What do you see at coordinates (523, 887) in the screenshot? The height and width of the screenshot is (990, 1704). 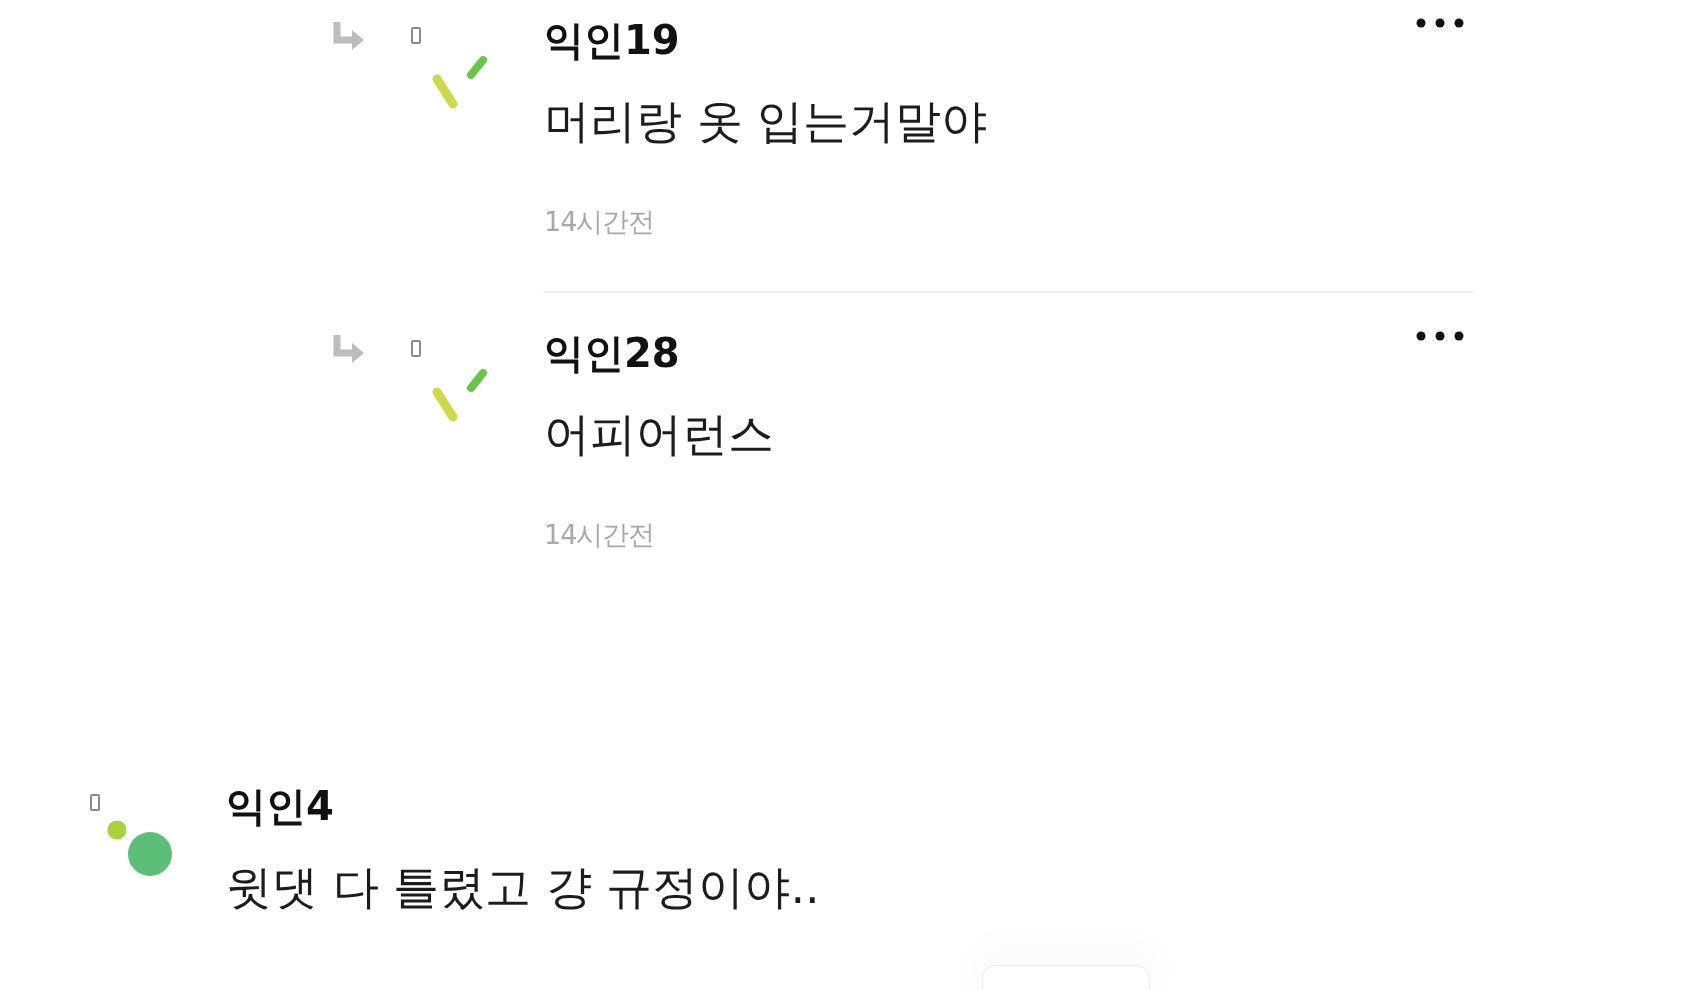 I see `comment-text: 윗댓 다 틀렸고 걍 규정이야..` at bounding box center [523, 887].